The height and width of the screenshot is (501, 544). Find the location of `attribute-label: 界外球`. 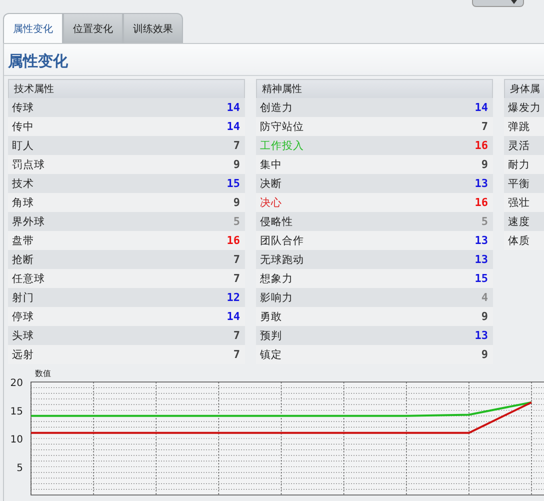

attribute-label: 界外球 is located at coordinates (28, 221).